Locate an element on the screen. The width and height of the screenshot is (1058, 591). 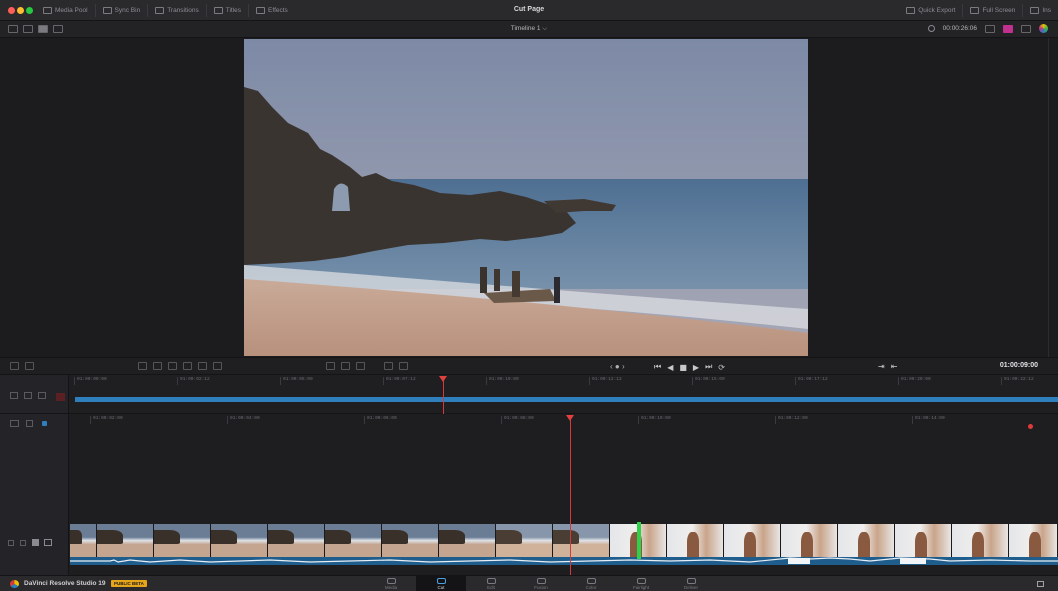
go-to-start-button: ⏮ is located at coordinates (657, 367).